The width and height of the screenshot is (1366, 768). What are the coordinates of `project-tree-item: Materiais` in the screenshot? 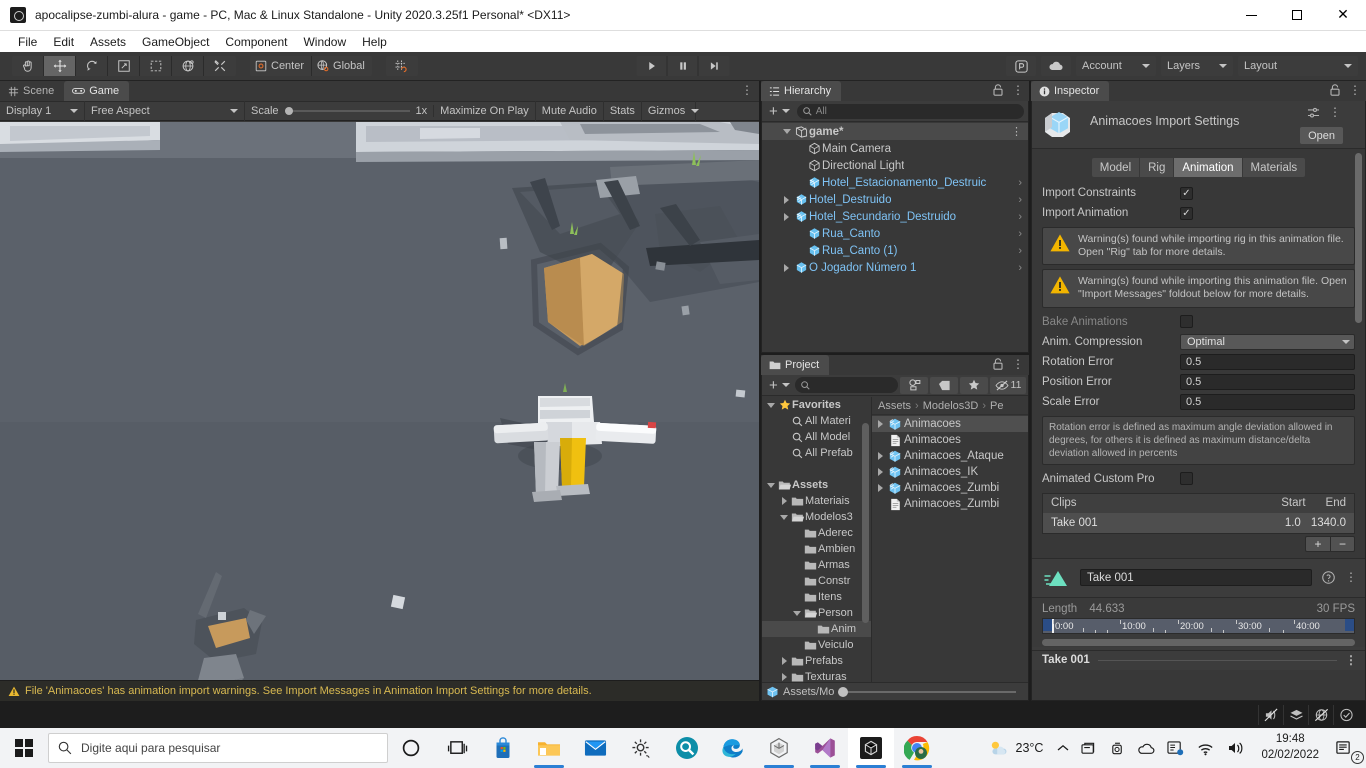 It's located at (816, 501).